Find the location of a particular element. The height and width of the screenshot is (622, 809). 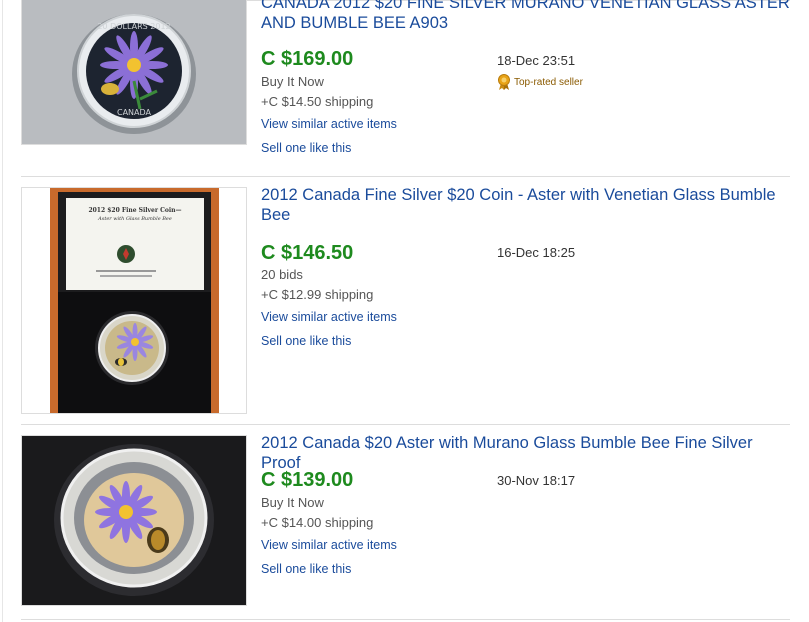

listing-2-similar-link: View similar active items is located at coordinates (329, 317).